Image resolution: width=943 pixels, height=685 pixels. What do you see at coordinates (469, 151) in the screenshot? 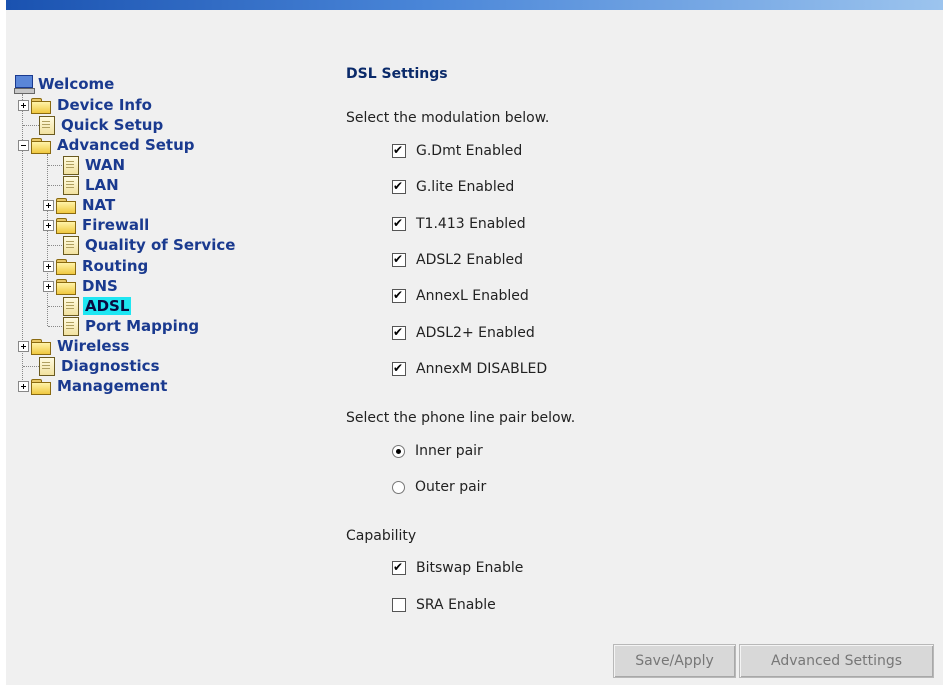
I see `modulation-label: G.Dmt Enabled` at bounding box center [469, 151].